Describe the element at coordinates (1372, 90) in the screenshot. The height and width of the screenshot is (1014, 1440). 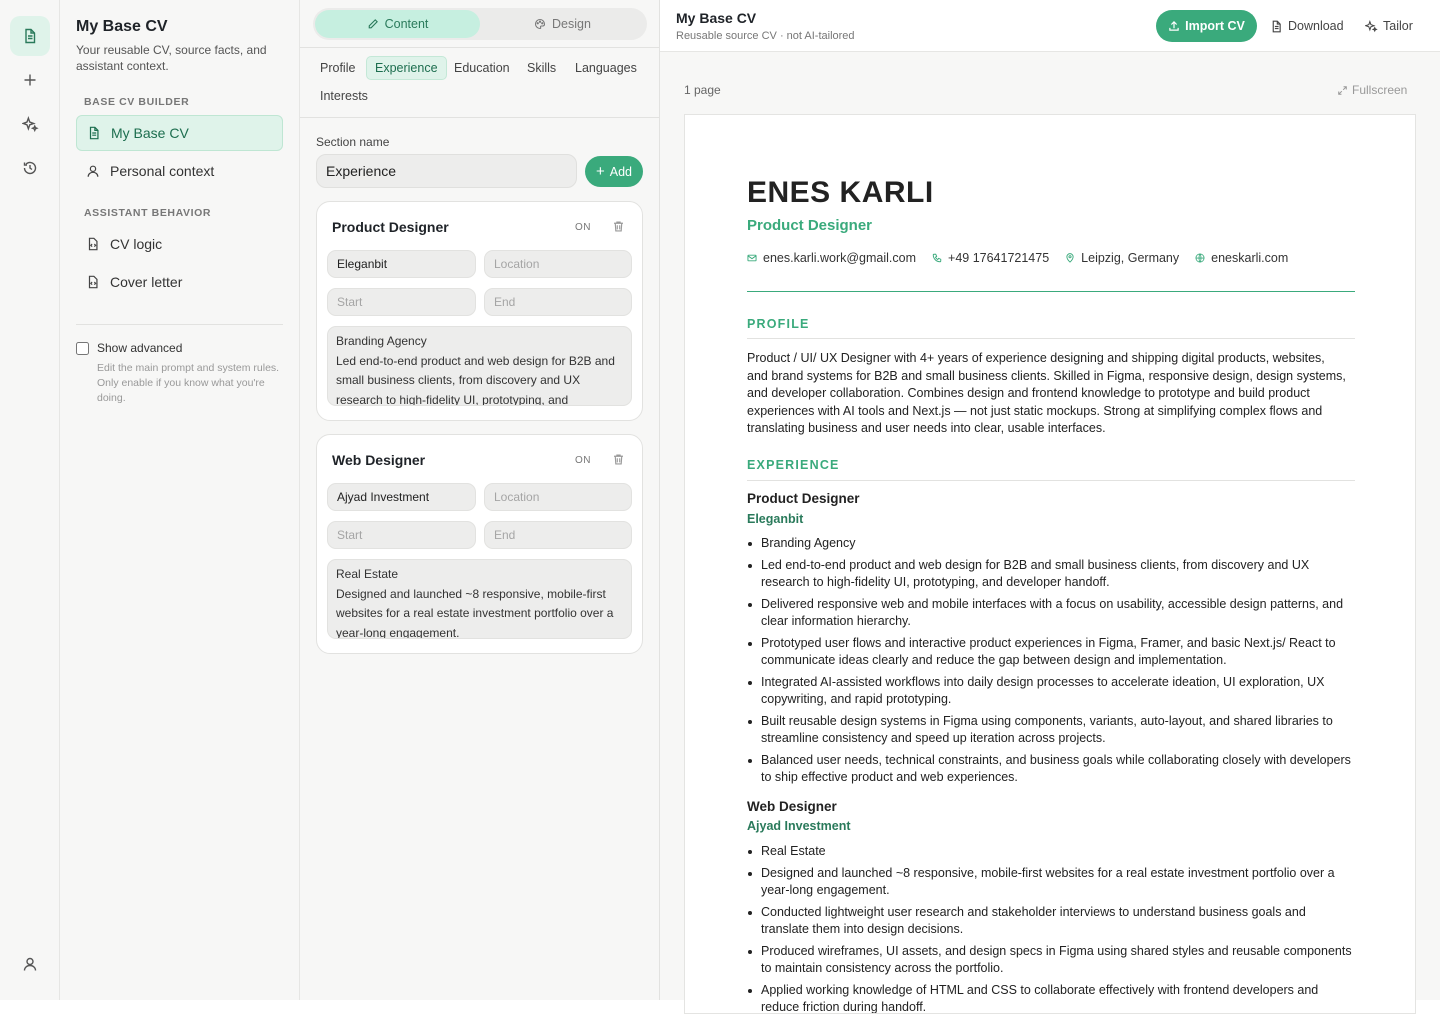
I see `fullscreen-button: Fullscreen` at that location.